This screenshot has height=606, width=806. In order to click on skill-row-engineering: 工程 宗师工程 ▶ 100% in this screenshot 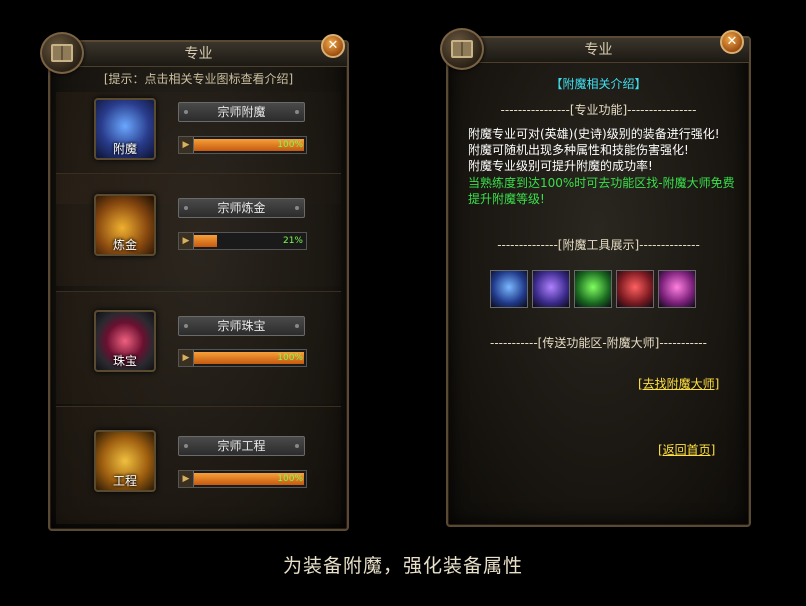, I will do `click(198, 465)`.